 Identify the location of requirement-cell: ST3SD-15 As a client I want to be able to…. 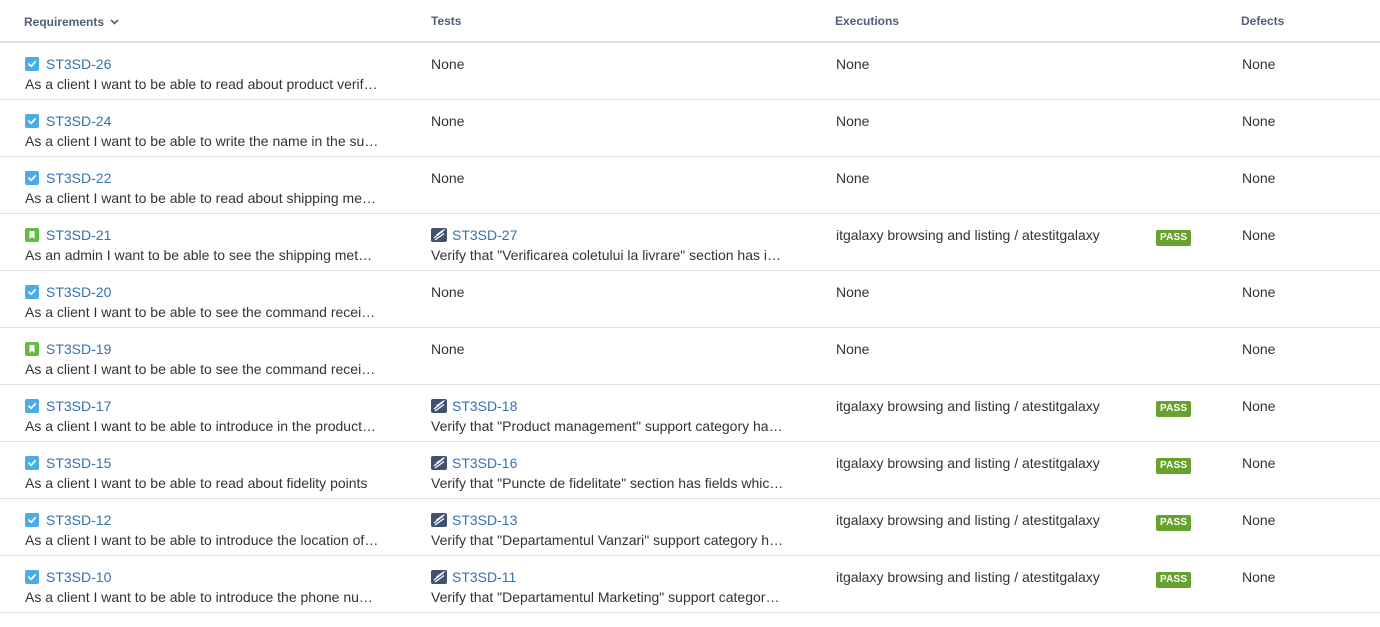
(205, 473).